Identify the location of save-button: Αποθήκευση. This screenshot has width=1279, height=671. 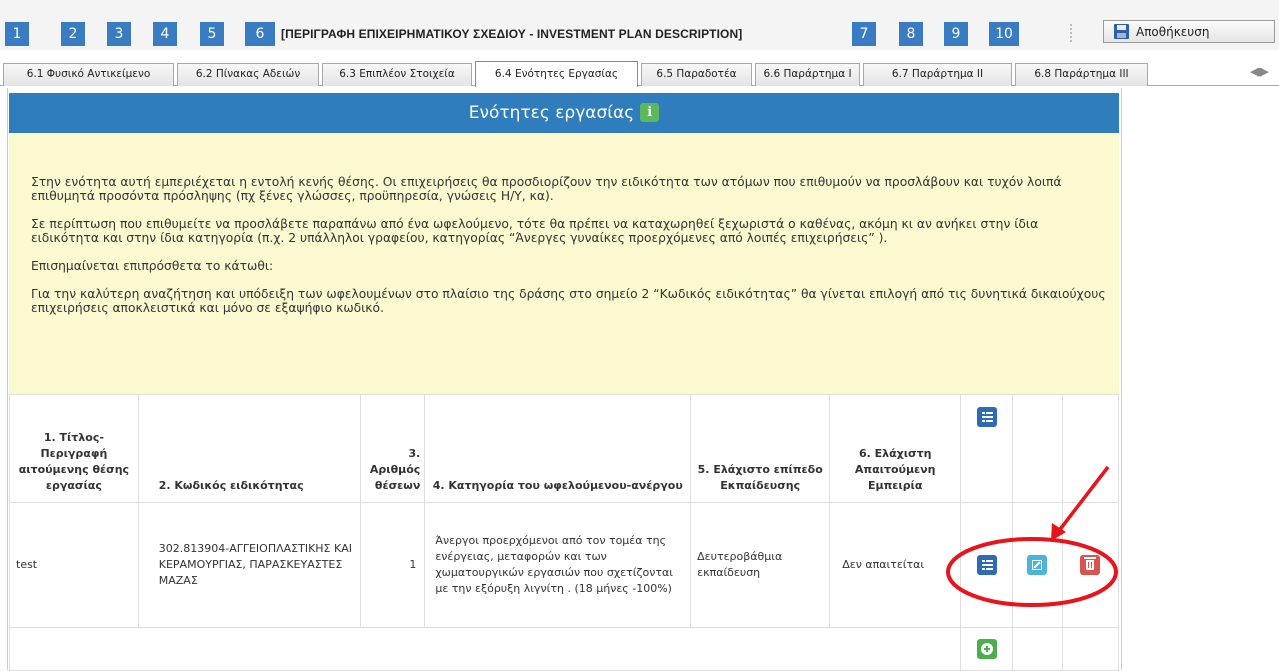
(1189, 31).